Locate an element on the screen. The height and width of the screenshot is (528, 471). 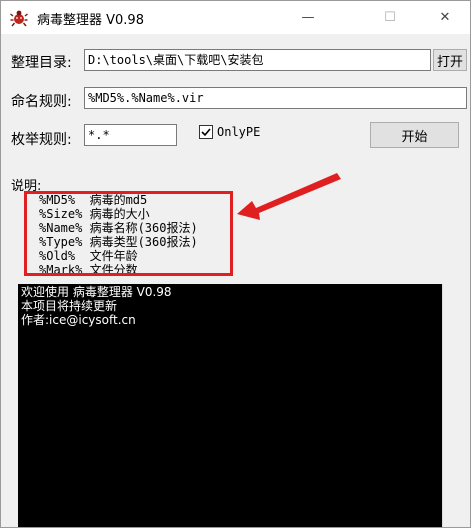
console-line: 欢迎使用 病毒整理器 V0.98 is located at coordinates (96, 292).